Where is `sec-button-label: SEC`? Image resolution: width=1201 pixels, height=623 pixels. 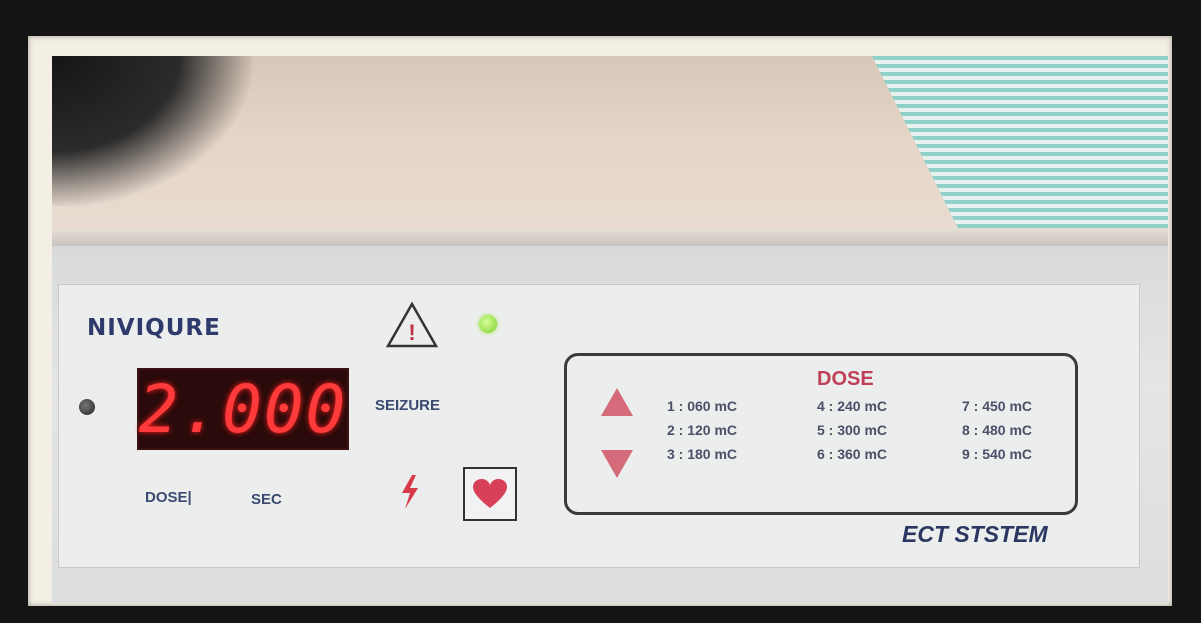 sec-button-label: SEC is located at coordinates (266, 499).